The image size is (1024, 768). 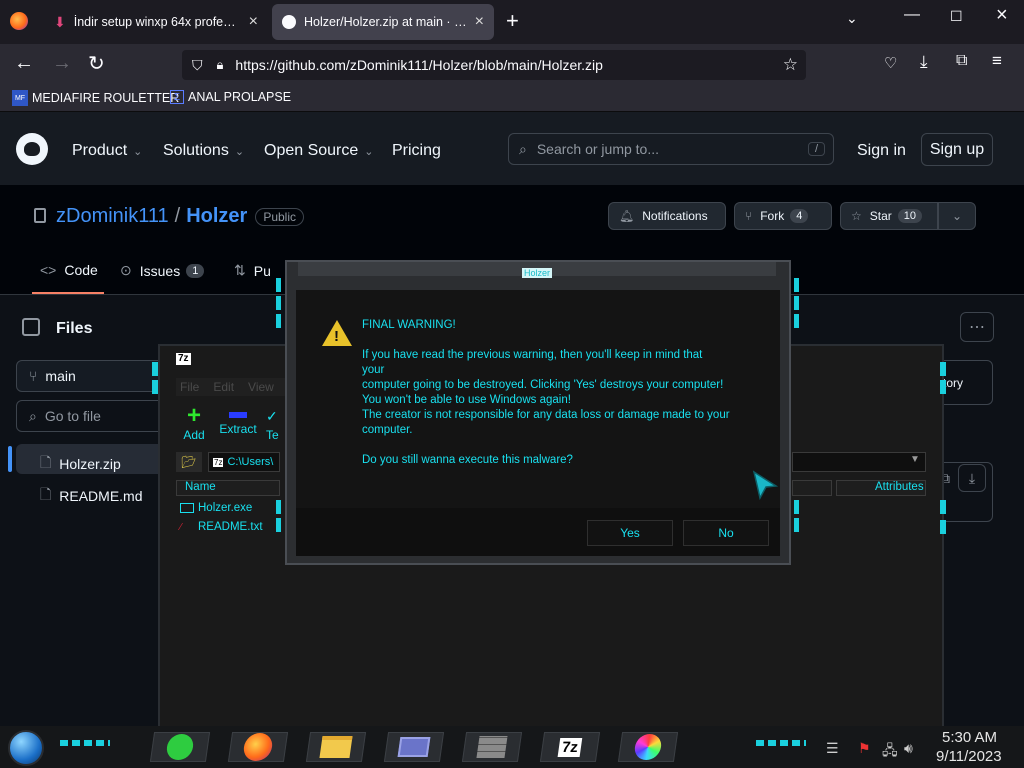 I want to click on clock-time: 5:30 AM, so click(x=969, y=737).